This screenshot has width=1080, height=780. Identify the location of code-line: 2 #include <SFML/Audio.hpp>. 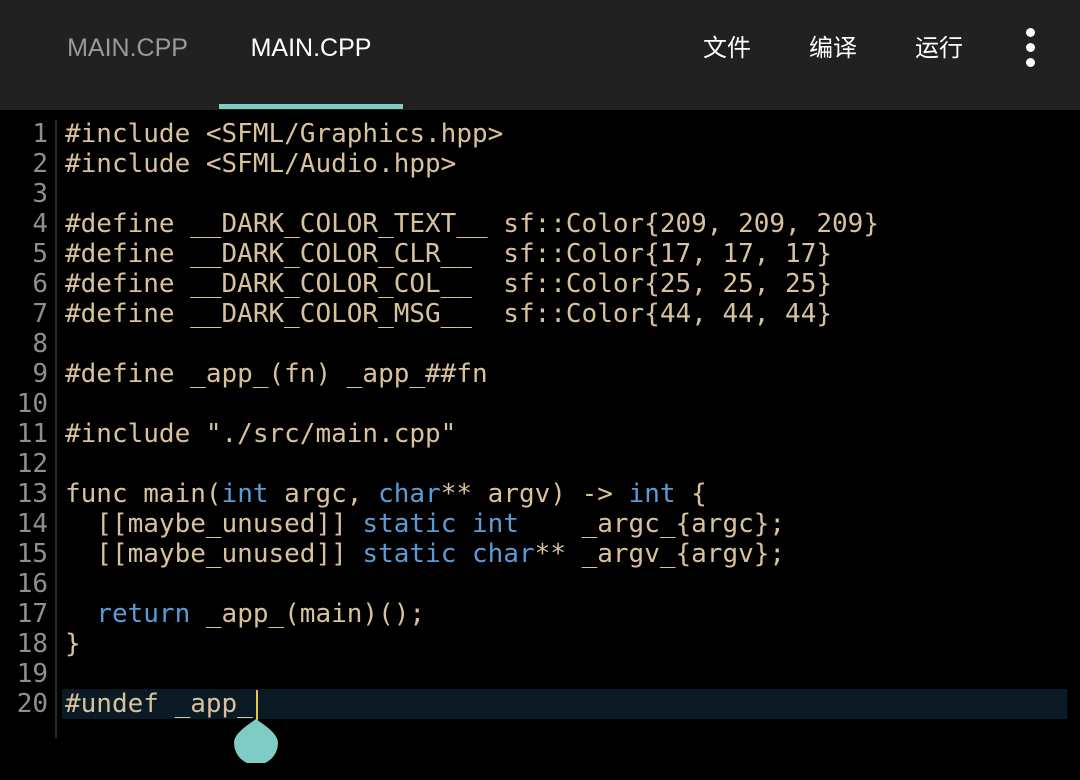
(540, 164).